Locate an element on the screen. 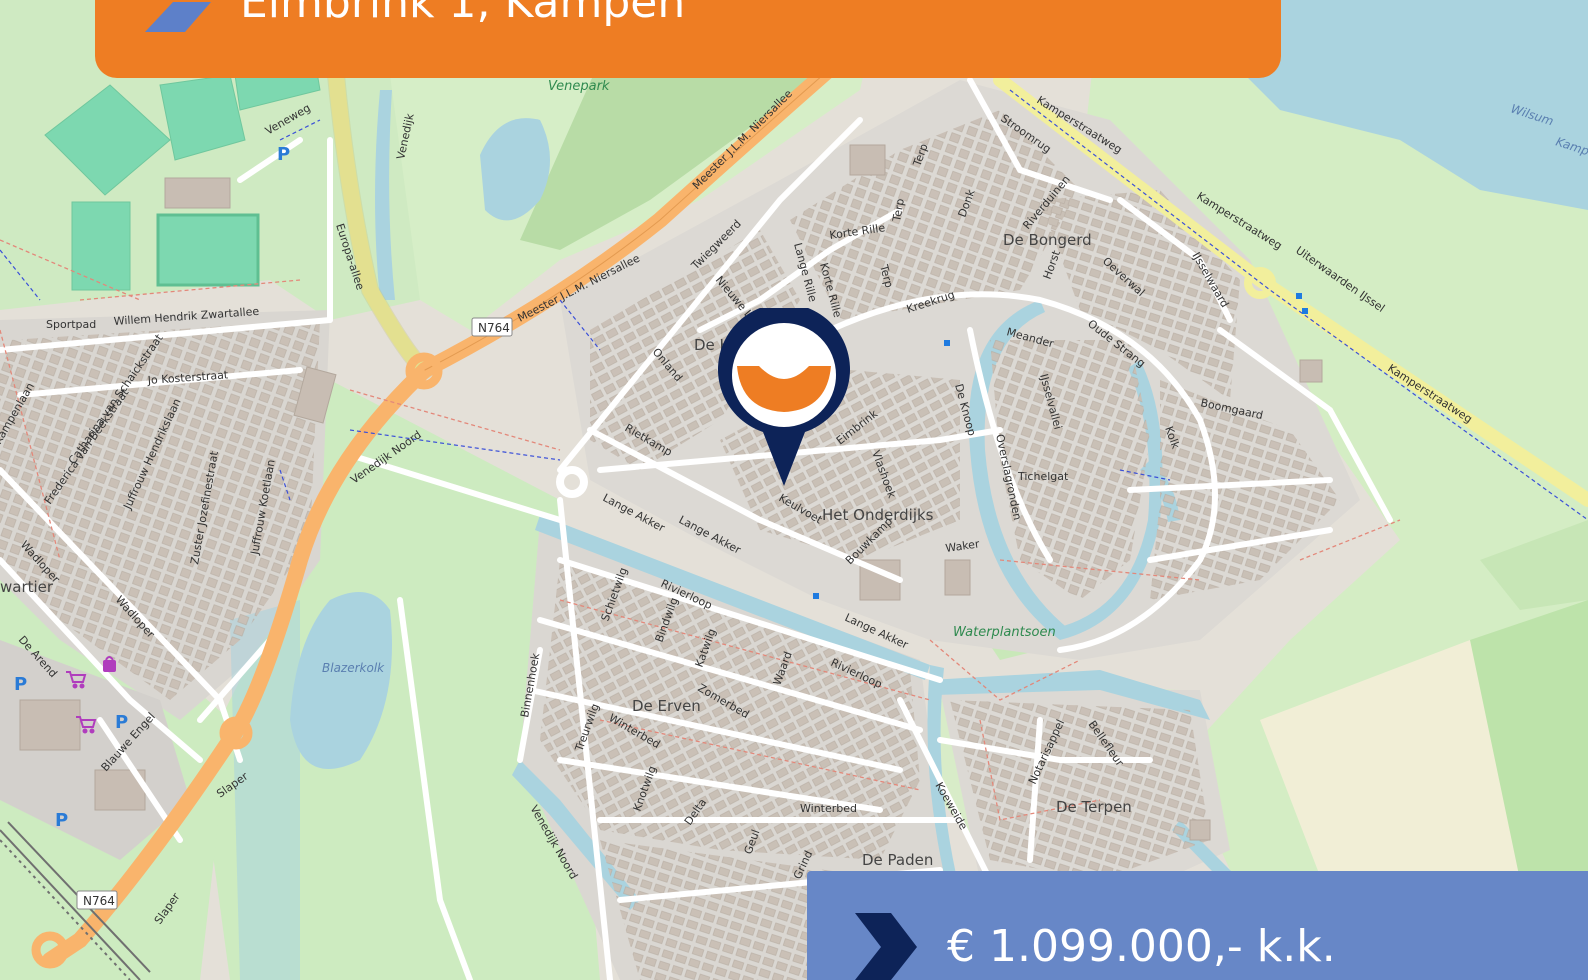  price-banner: € 1.099.000,- k.k. is located at coordinates (1197, 925).